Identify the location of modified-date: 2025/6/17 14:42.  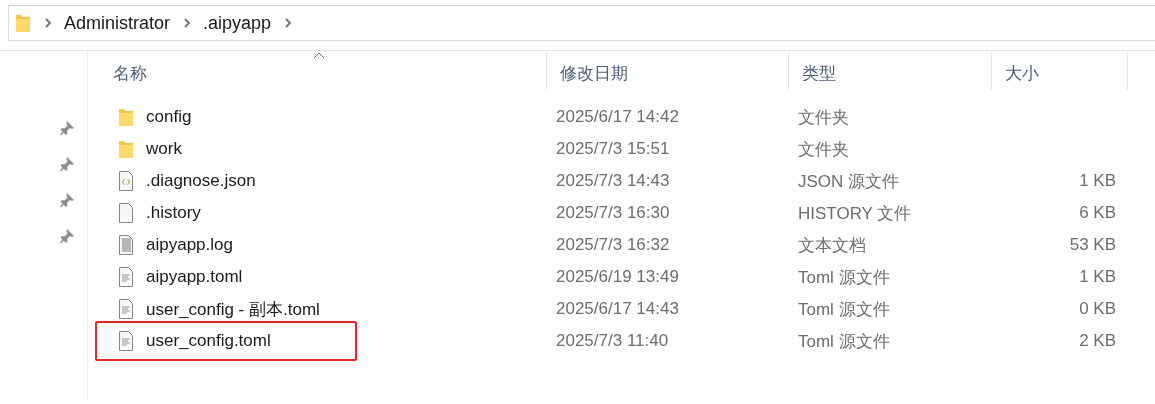
(617, 117).